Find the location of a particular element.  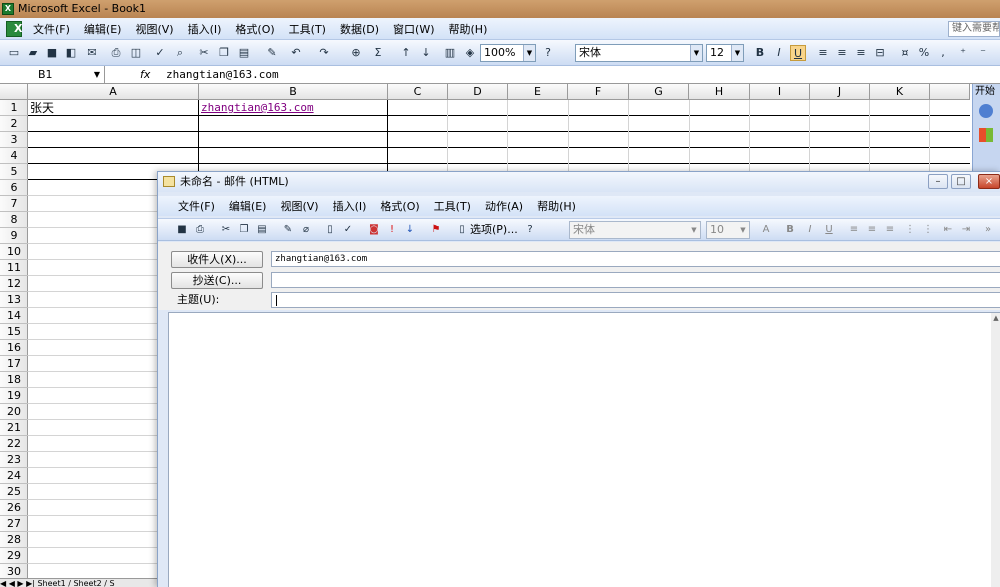

menu-insert: 插入(I) is located at coordinates (205, 29).